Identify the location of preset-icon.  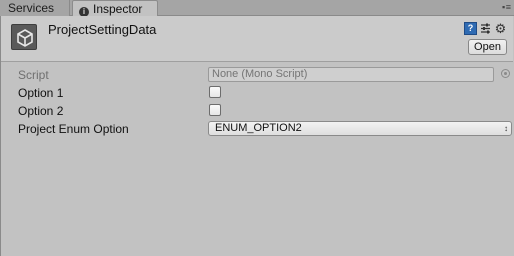
(485, 28).